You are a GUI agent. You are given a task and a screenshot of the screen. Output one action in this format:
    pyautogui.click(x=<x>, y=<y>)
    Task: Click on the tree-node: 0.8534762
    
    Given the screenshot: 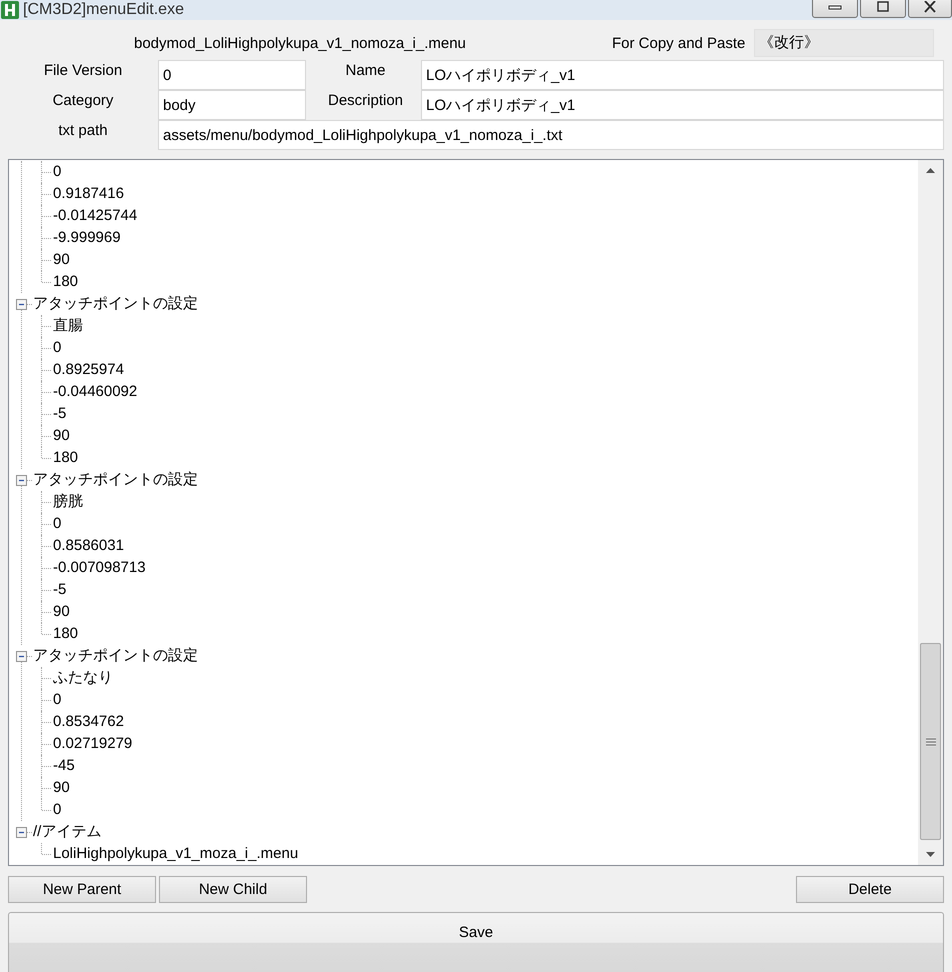 What is the action you would take?
    pyautogui.click(x=88, y=722)
    